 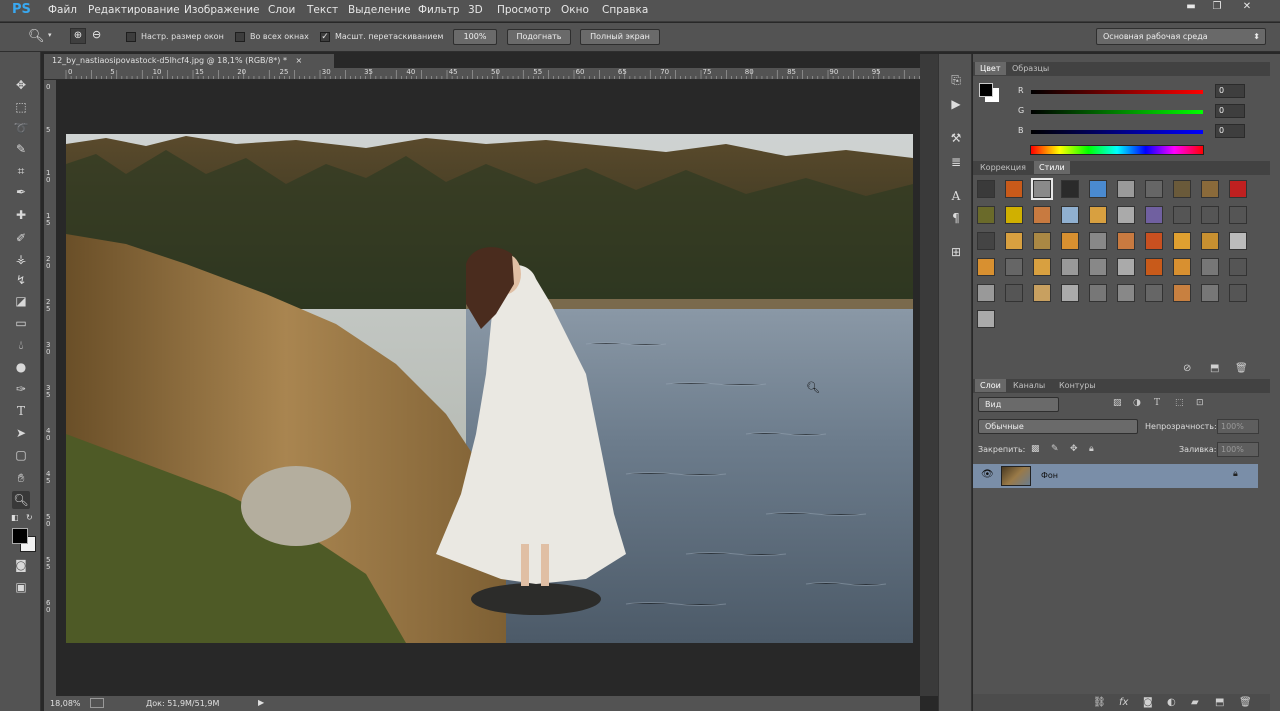 What do you see at coordinates (956, 252) in the screenshot?
I see `properties-panel-icon: ⊞` at bounding box center [956, 252].